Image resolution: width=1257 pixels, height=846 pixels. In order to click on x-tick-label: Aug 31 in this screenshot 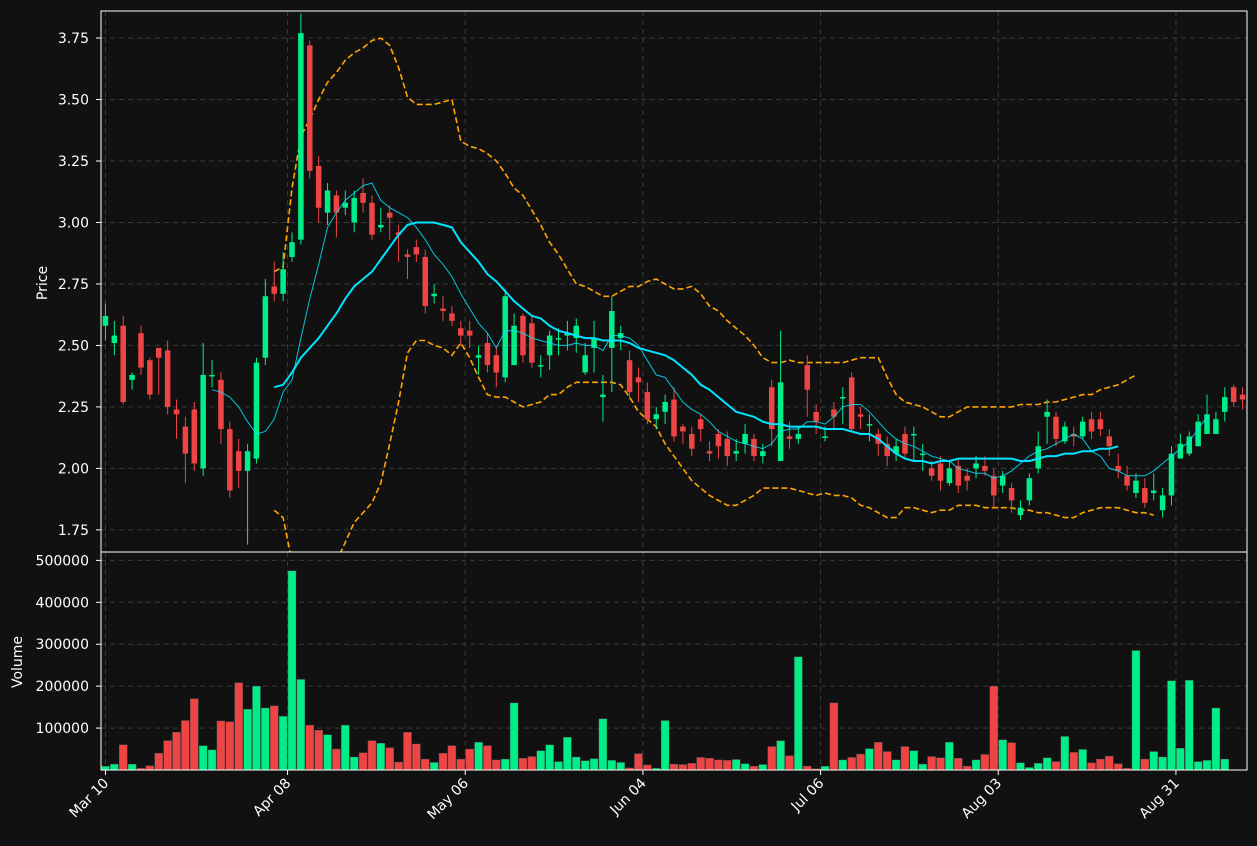, I will do `click(1159, 799)`.